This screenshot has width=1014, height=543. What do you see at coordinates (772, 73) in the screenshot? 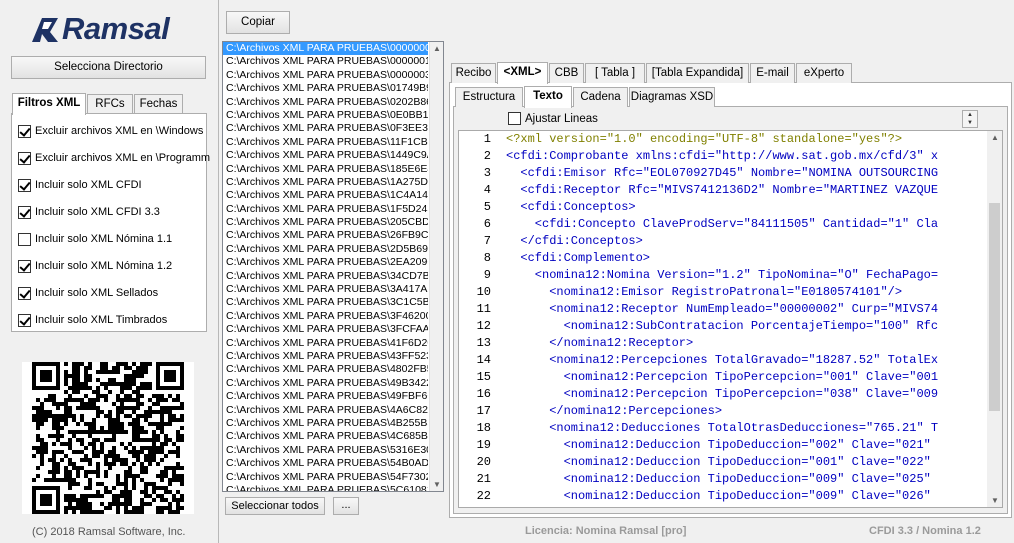
I see `tab-email: E-mail` at bounding box center [772, 73].